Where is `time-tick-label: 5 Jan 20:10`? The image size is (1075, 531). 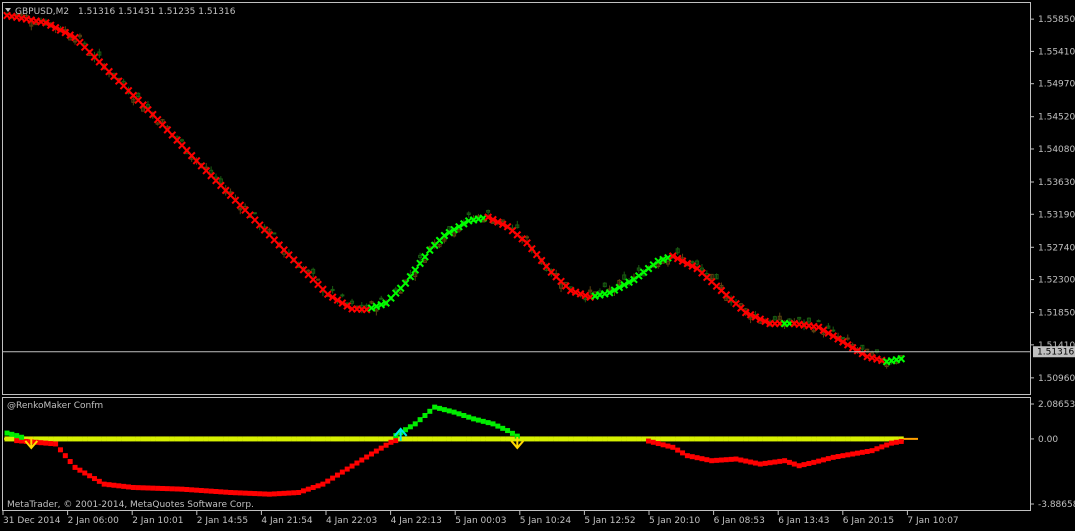
time-tick-label: 5 Jan 20:10 is located at coordinates (675, 521).